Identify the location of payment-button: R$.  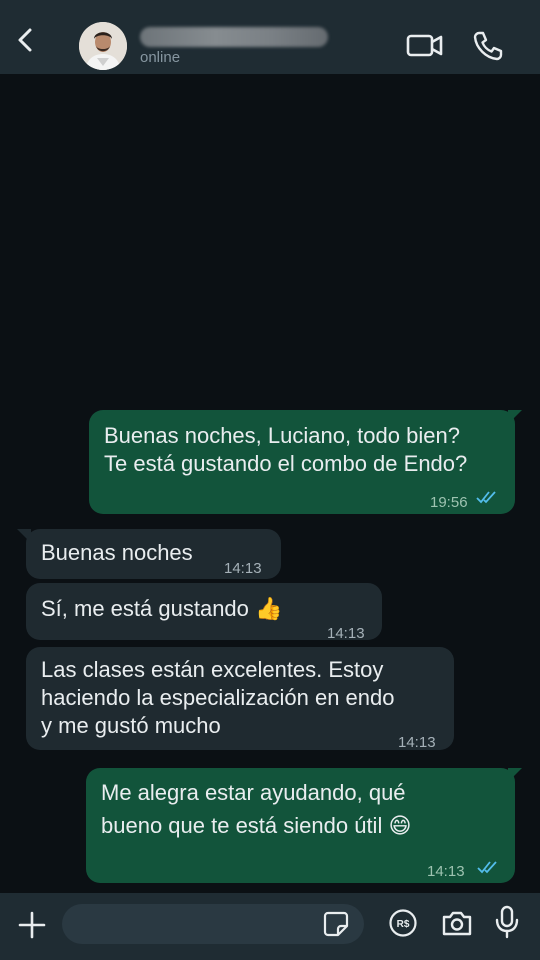
(403, 923).